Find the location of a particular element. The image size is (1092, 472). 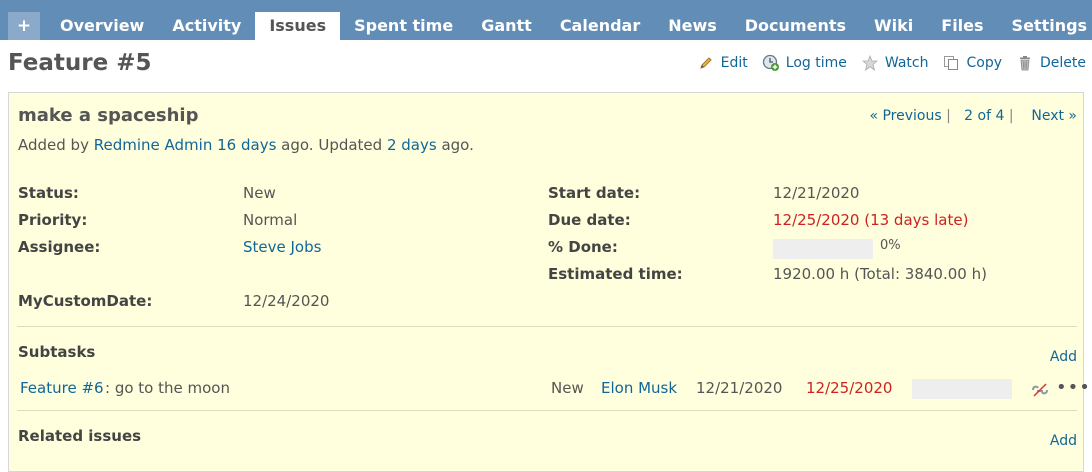

tab-overview: Overview is located at coordinates (102, 26).